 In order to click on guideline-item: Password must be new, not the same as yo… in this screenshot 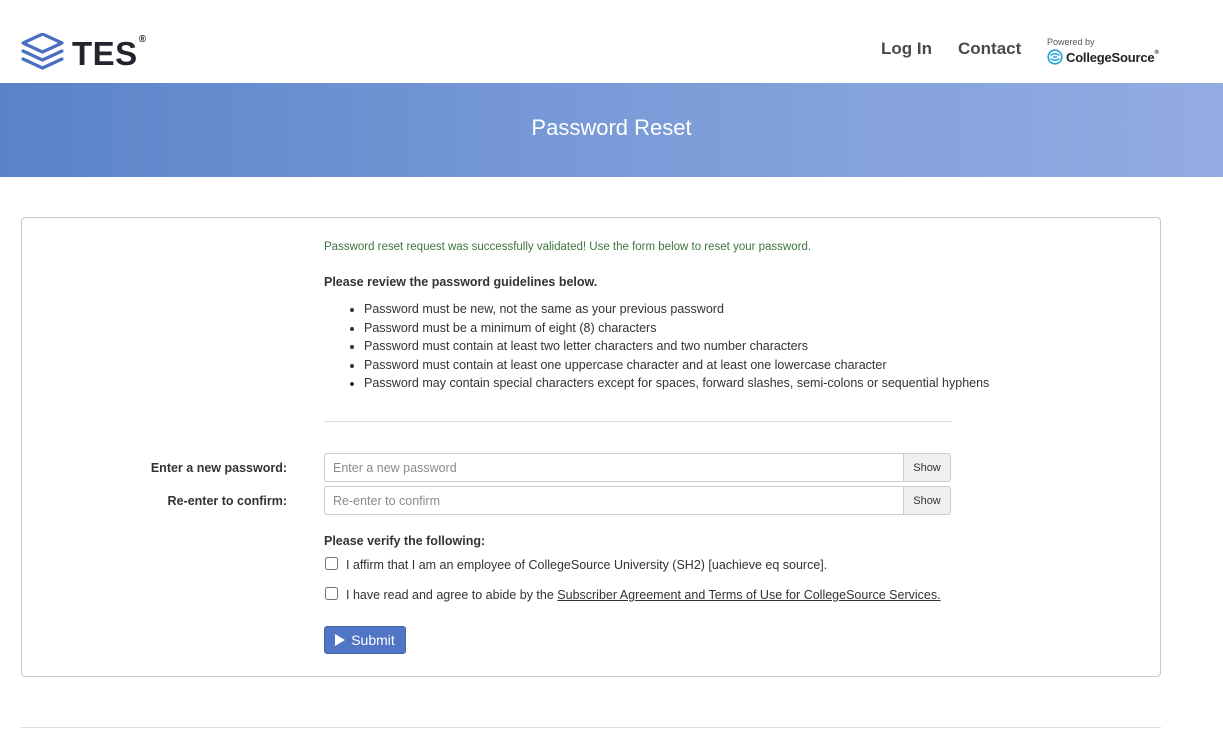, I will do `click(676, 309)`.